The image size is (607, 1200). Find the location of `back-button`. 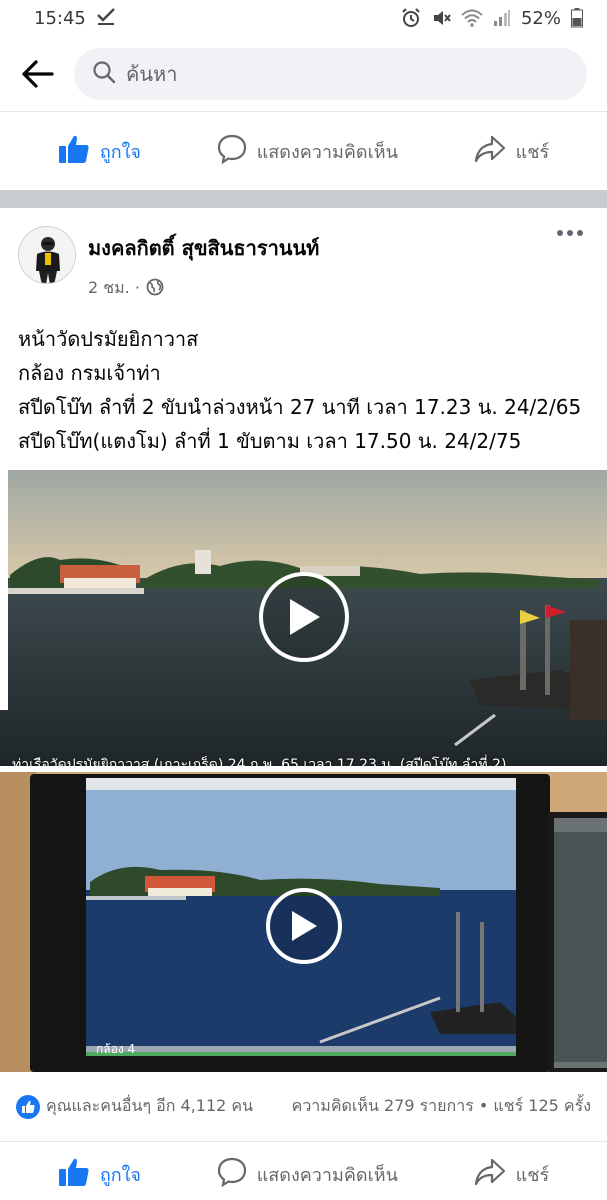

back-button is located at coordinates (37, 74).